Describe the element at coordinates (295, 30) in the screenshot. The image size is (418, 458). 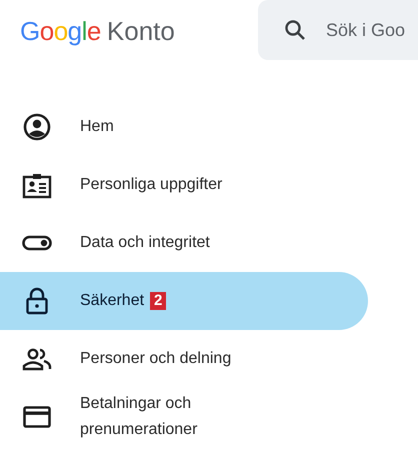
I see `search-icon` at that location.